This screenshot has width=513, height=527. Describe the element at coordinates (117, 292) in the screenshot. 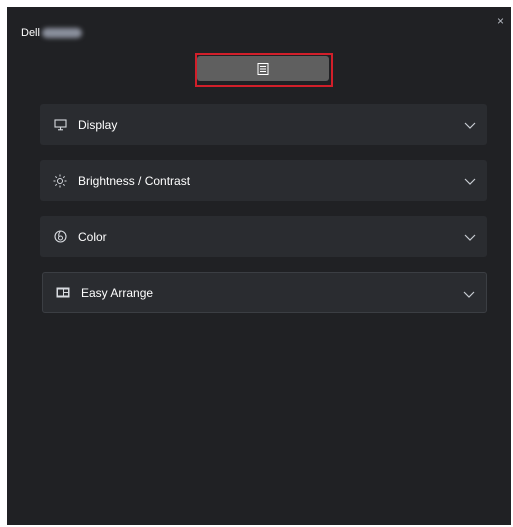

I see `section-easy-arrange-label: Easy Arrange` at that location.